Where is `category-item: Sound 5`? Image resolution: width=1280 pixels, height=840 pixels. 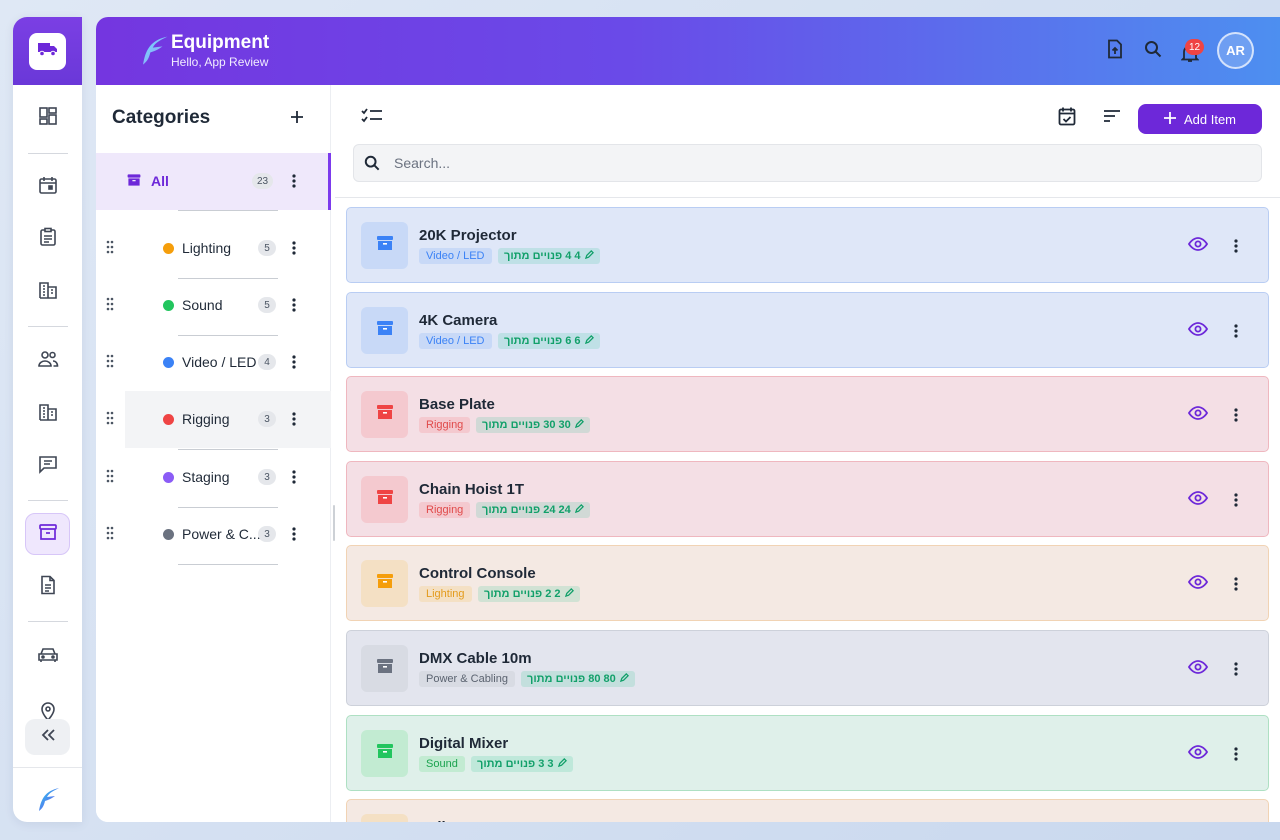 category-item: Sound 5 is located at coordinates (213, 305).